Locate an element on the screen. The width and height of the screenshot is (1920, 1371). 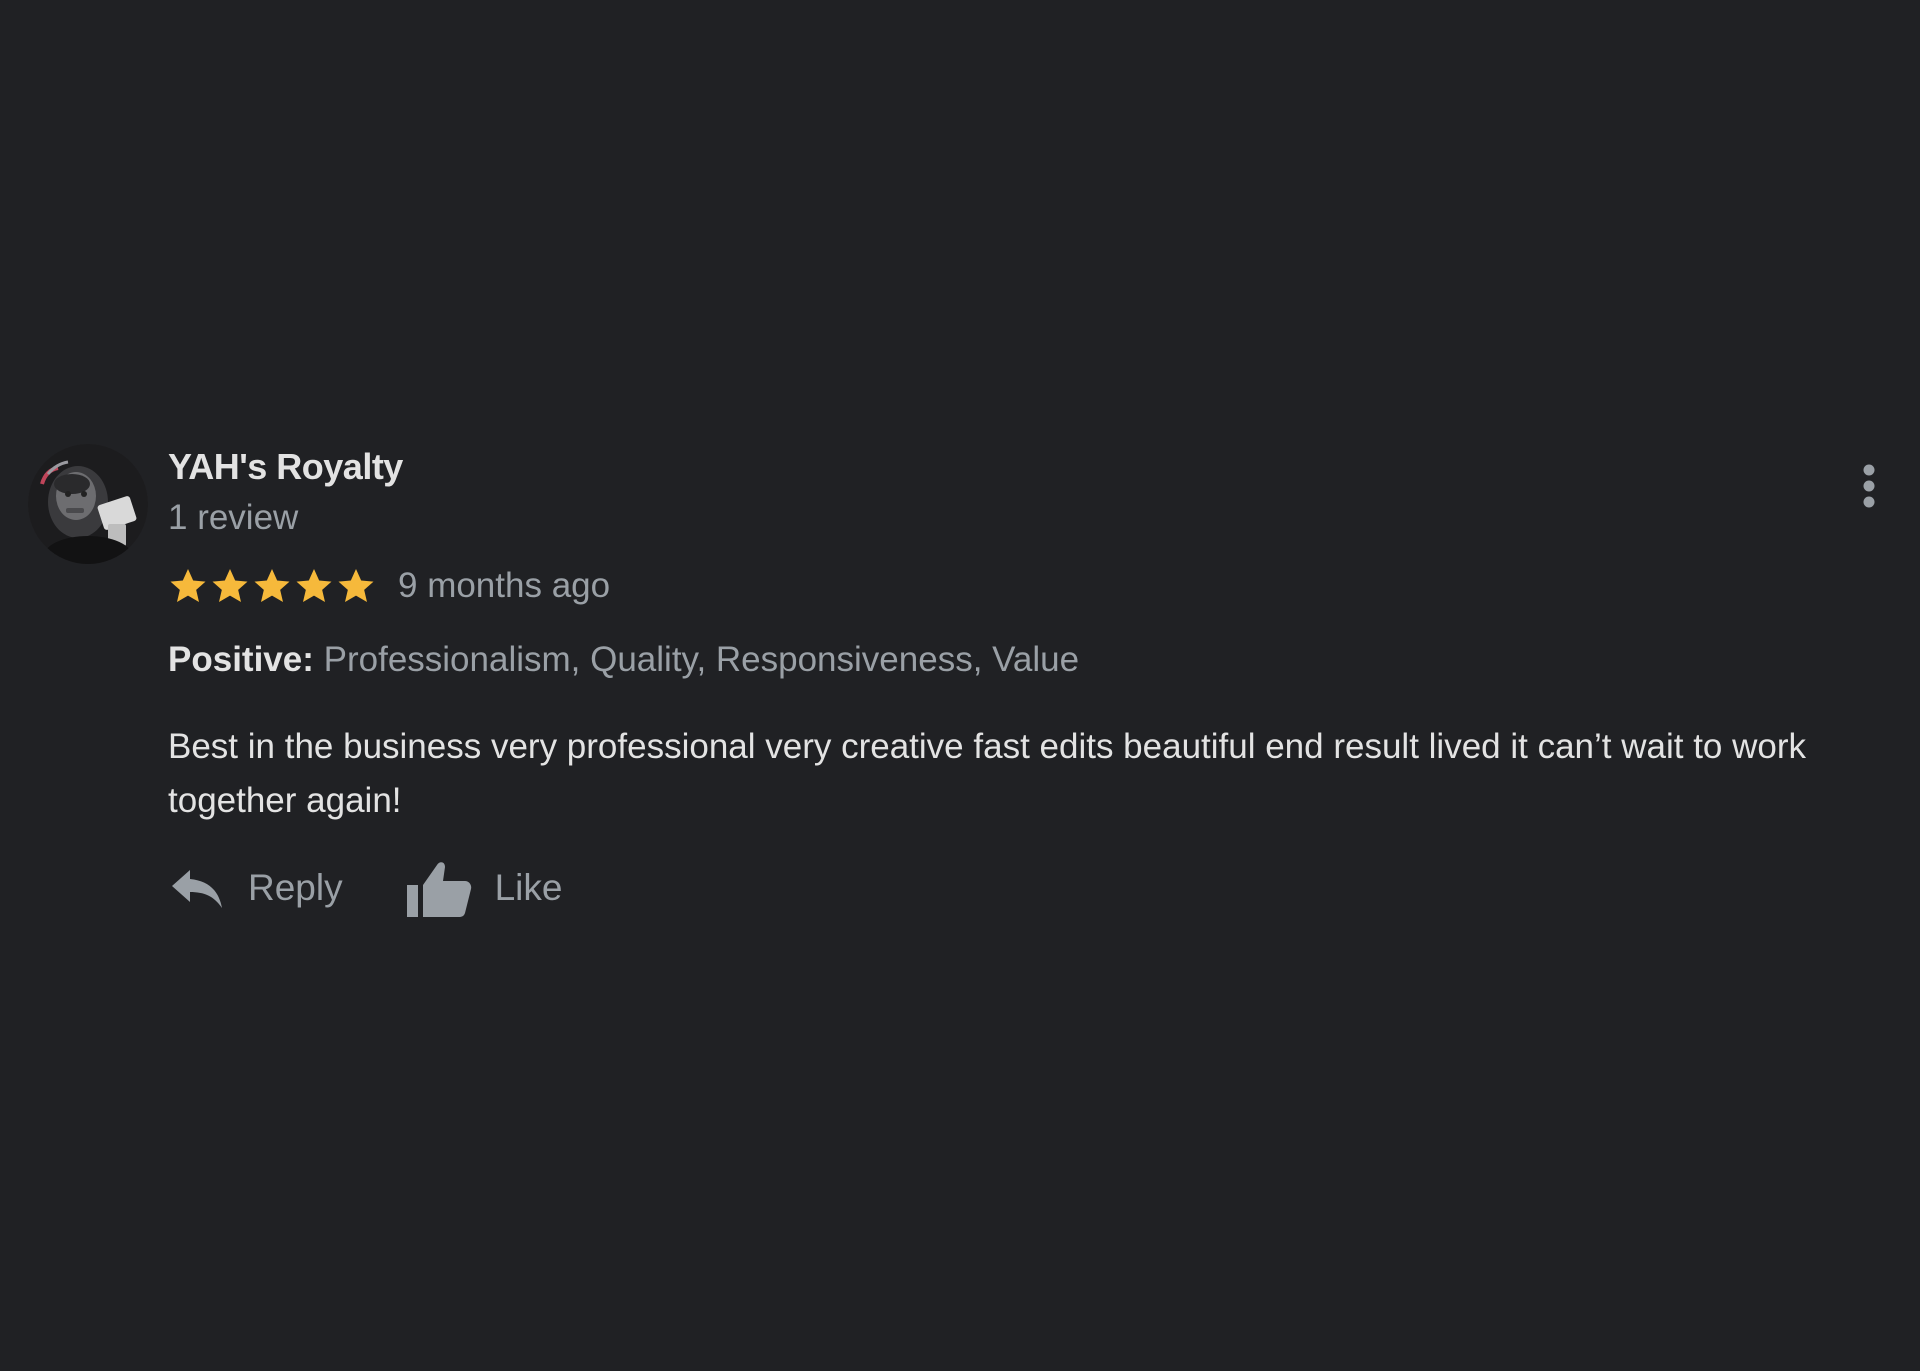
attributes-label: Positive: is located at coordinates (241, 659).